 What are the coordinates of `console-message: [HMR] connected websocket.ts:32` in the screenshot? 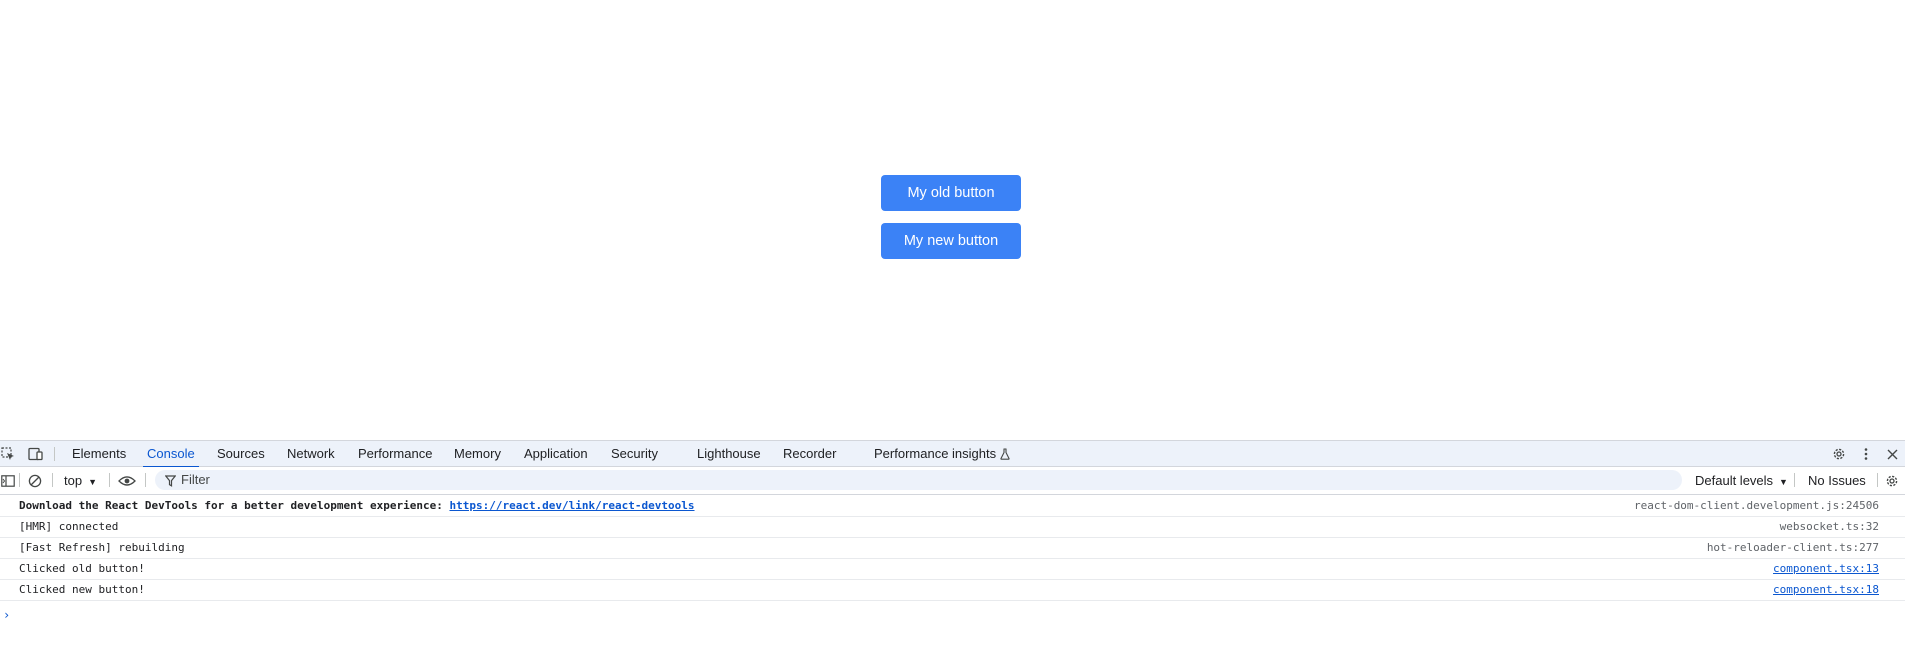 It's located at (952, 527).